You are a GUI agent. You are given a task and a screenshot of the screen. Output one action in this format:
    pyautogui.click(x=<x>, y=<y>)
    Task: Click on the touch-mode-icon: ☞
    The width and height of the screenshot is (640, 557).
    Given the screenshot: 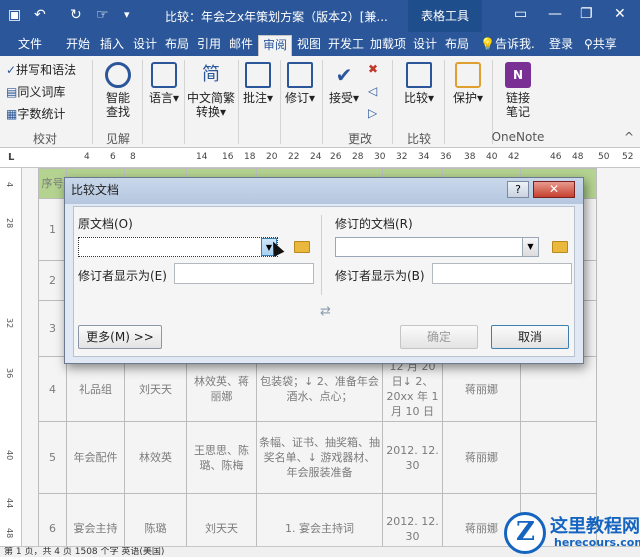 What is the action you would take?
    pyautogui.click(x=102, y=15)
    